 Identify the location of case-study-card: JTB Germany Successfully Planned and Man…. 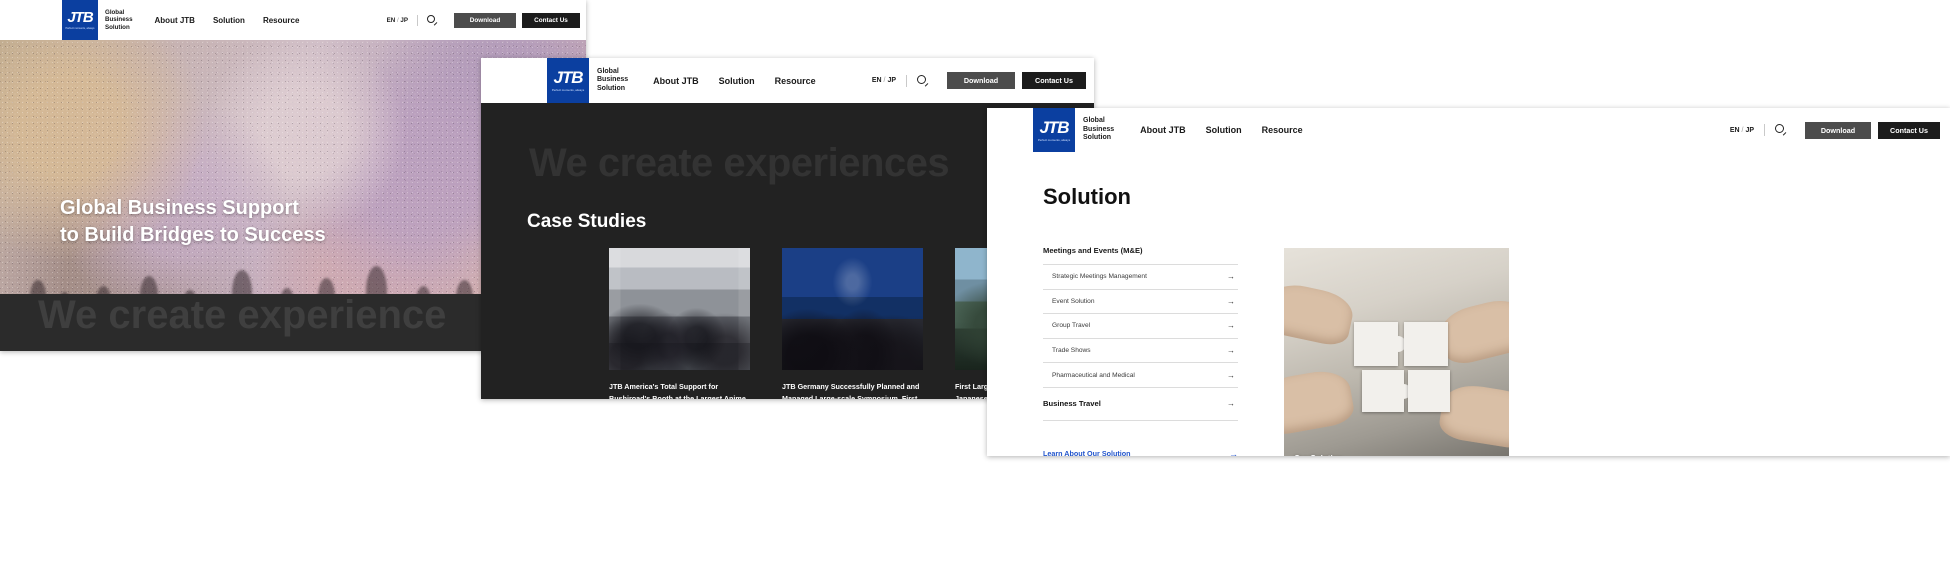
(852, 323).